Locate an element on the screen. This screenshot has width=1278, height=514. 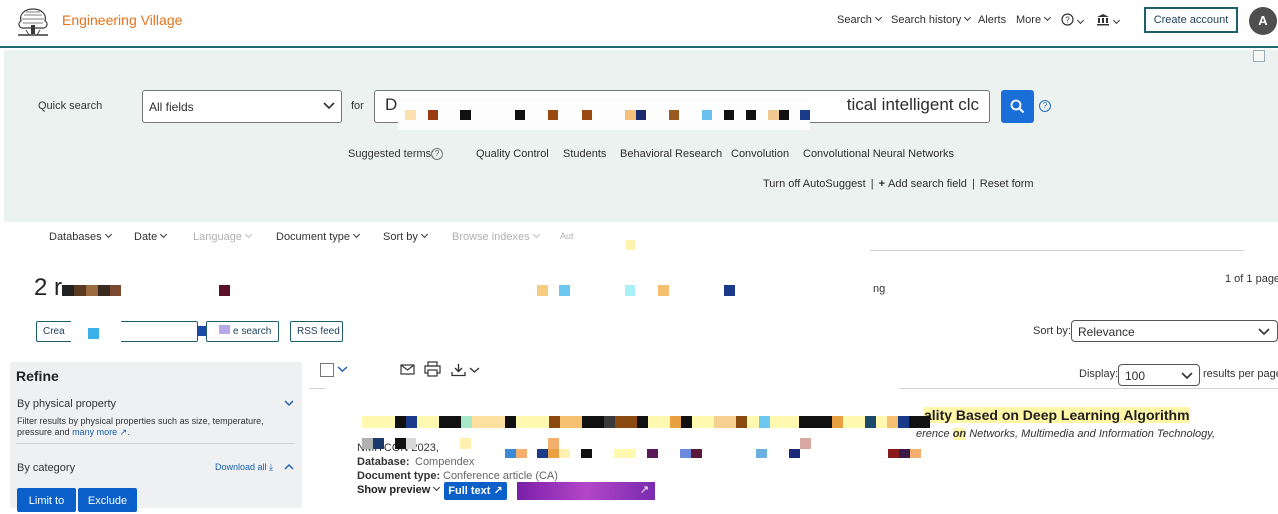
nav-search-history: Search history is located at coordinates (931, 19).